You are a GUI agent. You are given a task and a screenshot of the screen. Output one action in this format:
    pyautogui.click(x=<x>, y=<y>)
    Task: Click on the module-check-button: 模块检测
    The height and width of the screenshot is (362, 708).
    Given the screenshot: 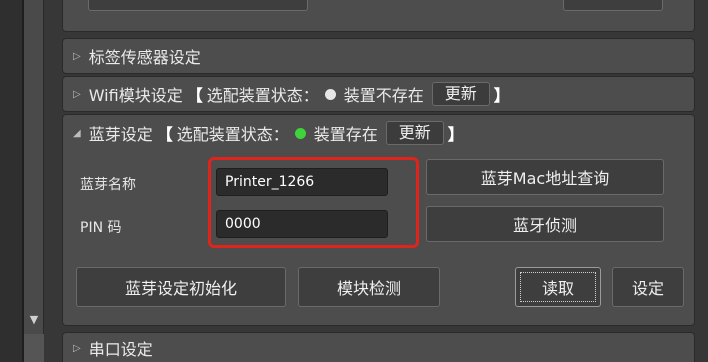 What is the action you would take?
    pyautogui.click(x=369, y=287)
    